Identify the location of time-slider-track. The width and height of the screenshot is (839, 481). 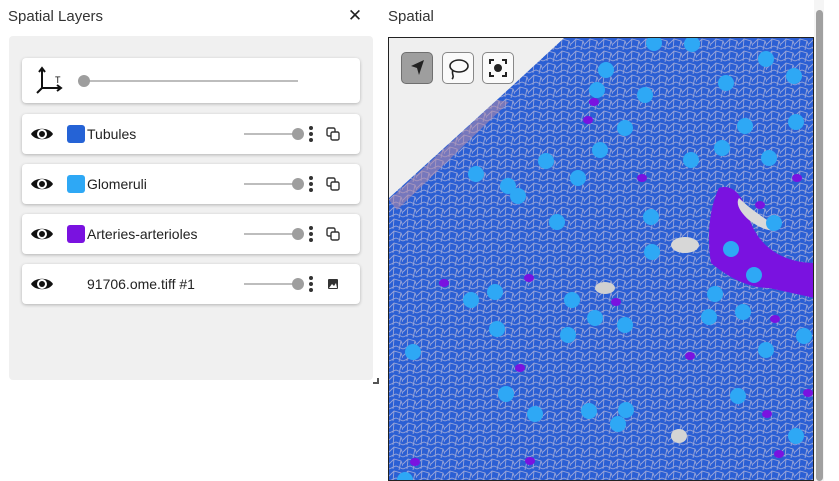
(191, 81).